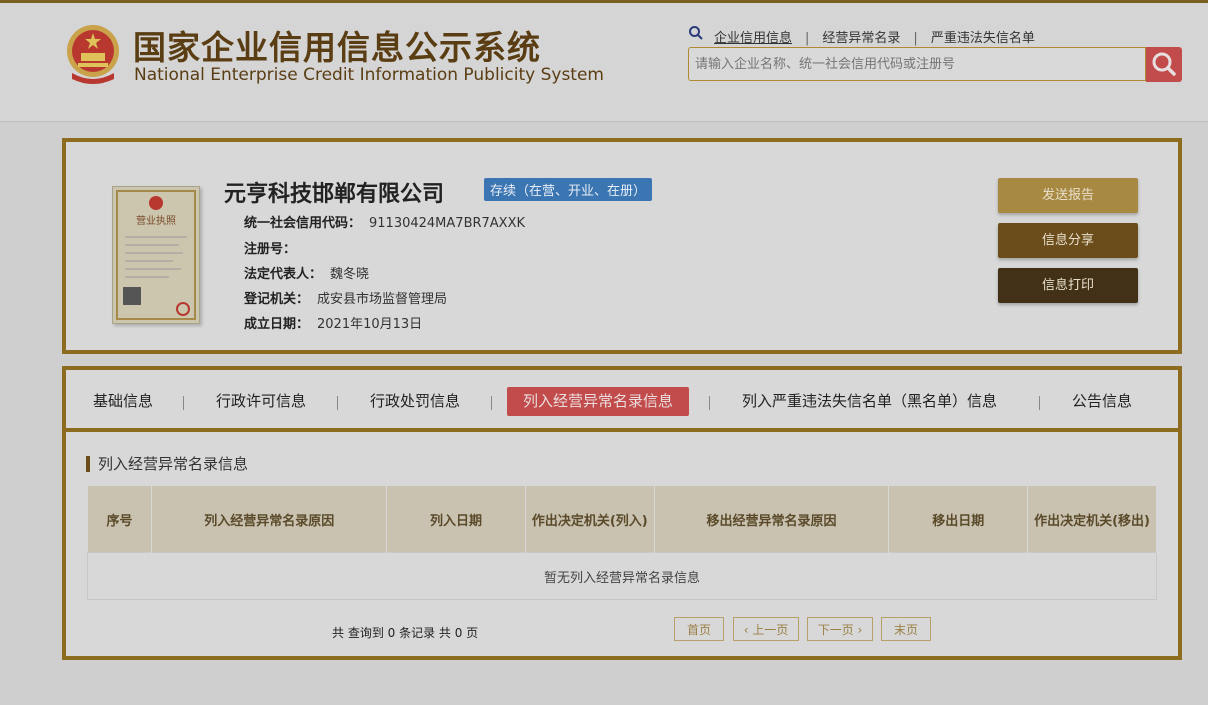  What do you see at coordinates (598, 401) in the screenshot?
I see `tab-abnormal-list: 列入经营异常名录信息` at bounding box center [598, 401].